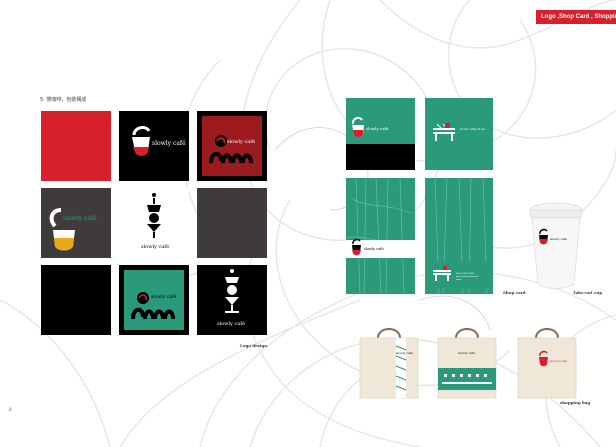  What do you see at coordinates (459, 134) in the screenshot?
I see `shop-card-back-1: slowly coffee & tea` at bounding box center [459, 134].